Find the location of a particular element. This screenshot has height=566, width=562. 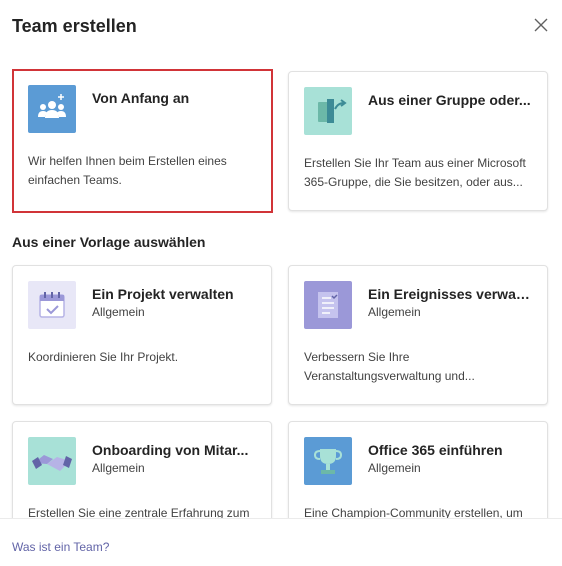

trophy-icon is located at coordinates (328, 461).